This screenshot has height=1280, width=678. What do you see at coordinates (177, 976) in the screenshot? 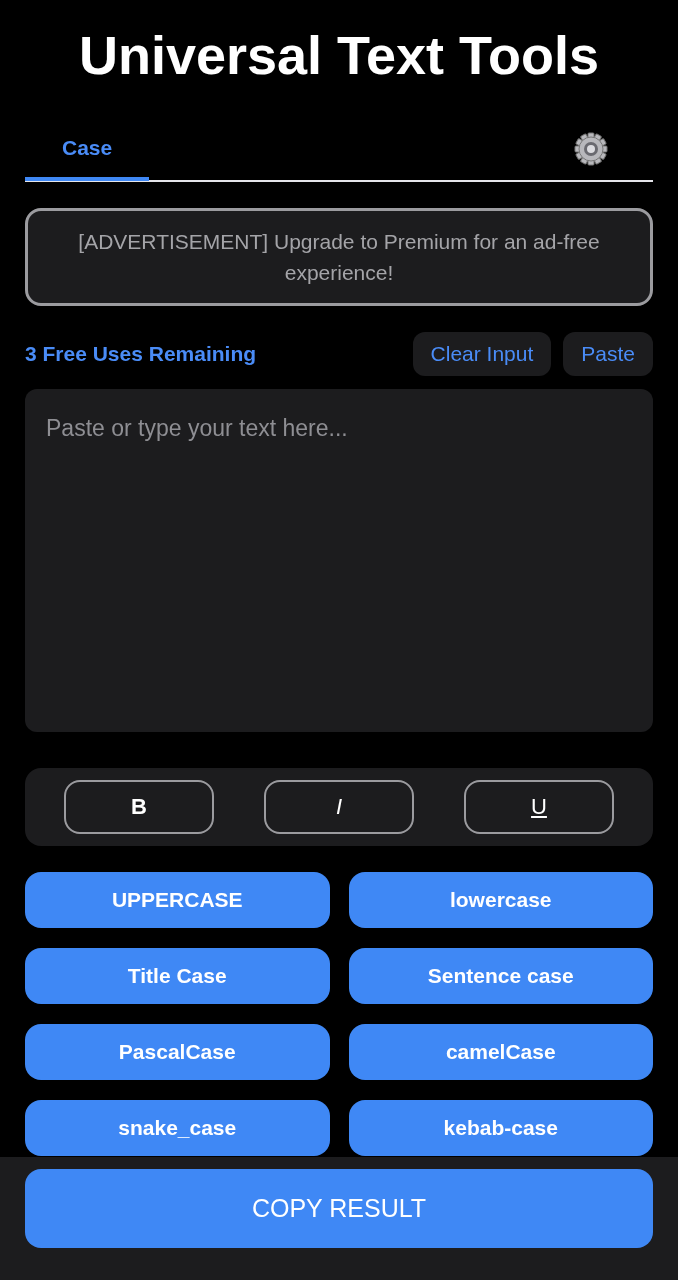
I see `case-button: Title Case` at bounding box center [177, 976].